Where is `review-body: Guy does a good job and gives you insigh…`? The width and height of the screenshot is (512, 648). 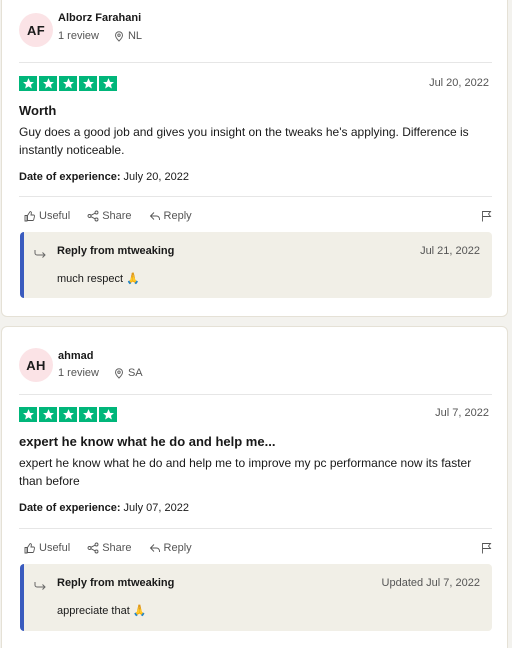
review-body: Guy does a good job and gives you insigh… is located at coordinates (244, 141).